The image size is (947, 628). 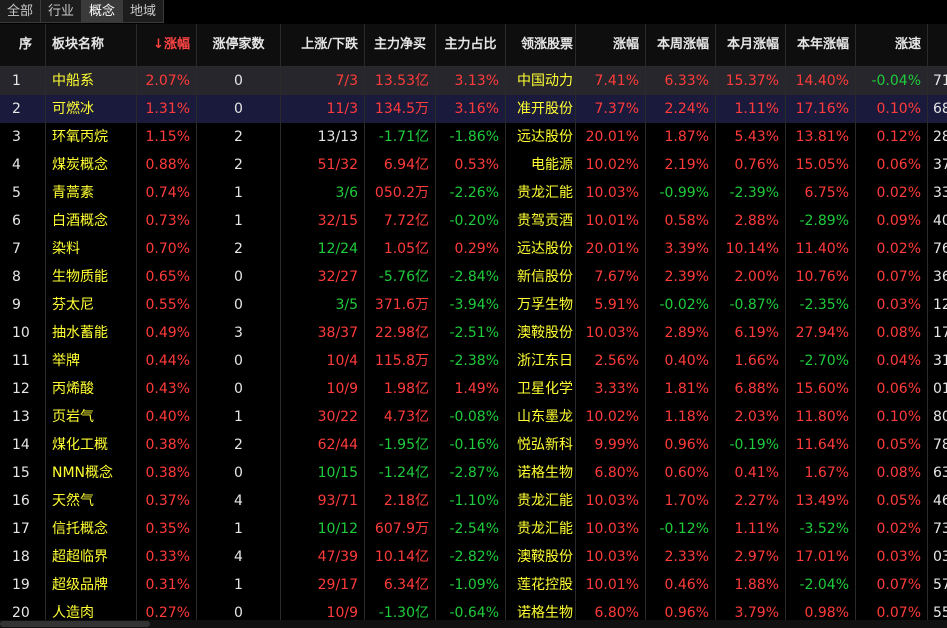 What do you see at coordinates (751, 45) in the screenshot?
I see `col-month-change: 本月涨幅` at bounding box center [751, 45].